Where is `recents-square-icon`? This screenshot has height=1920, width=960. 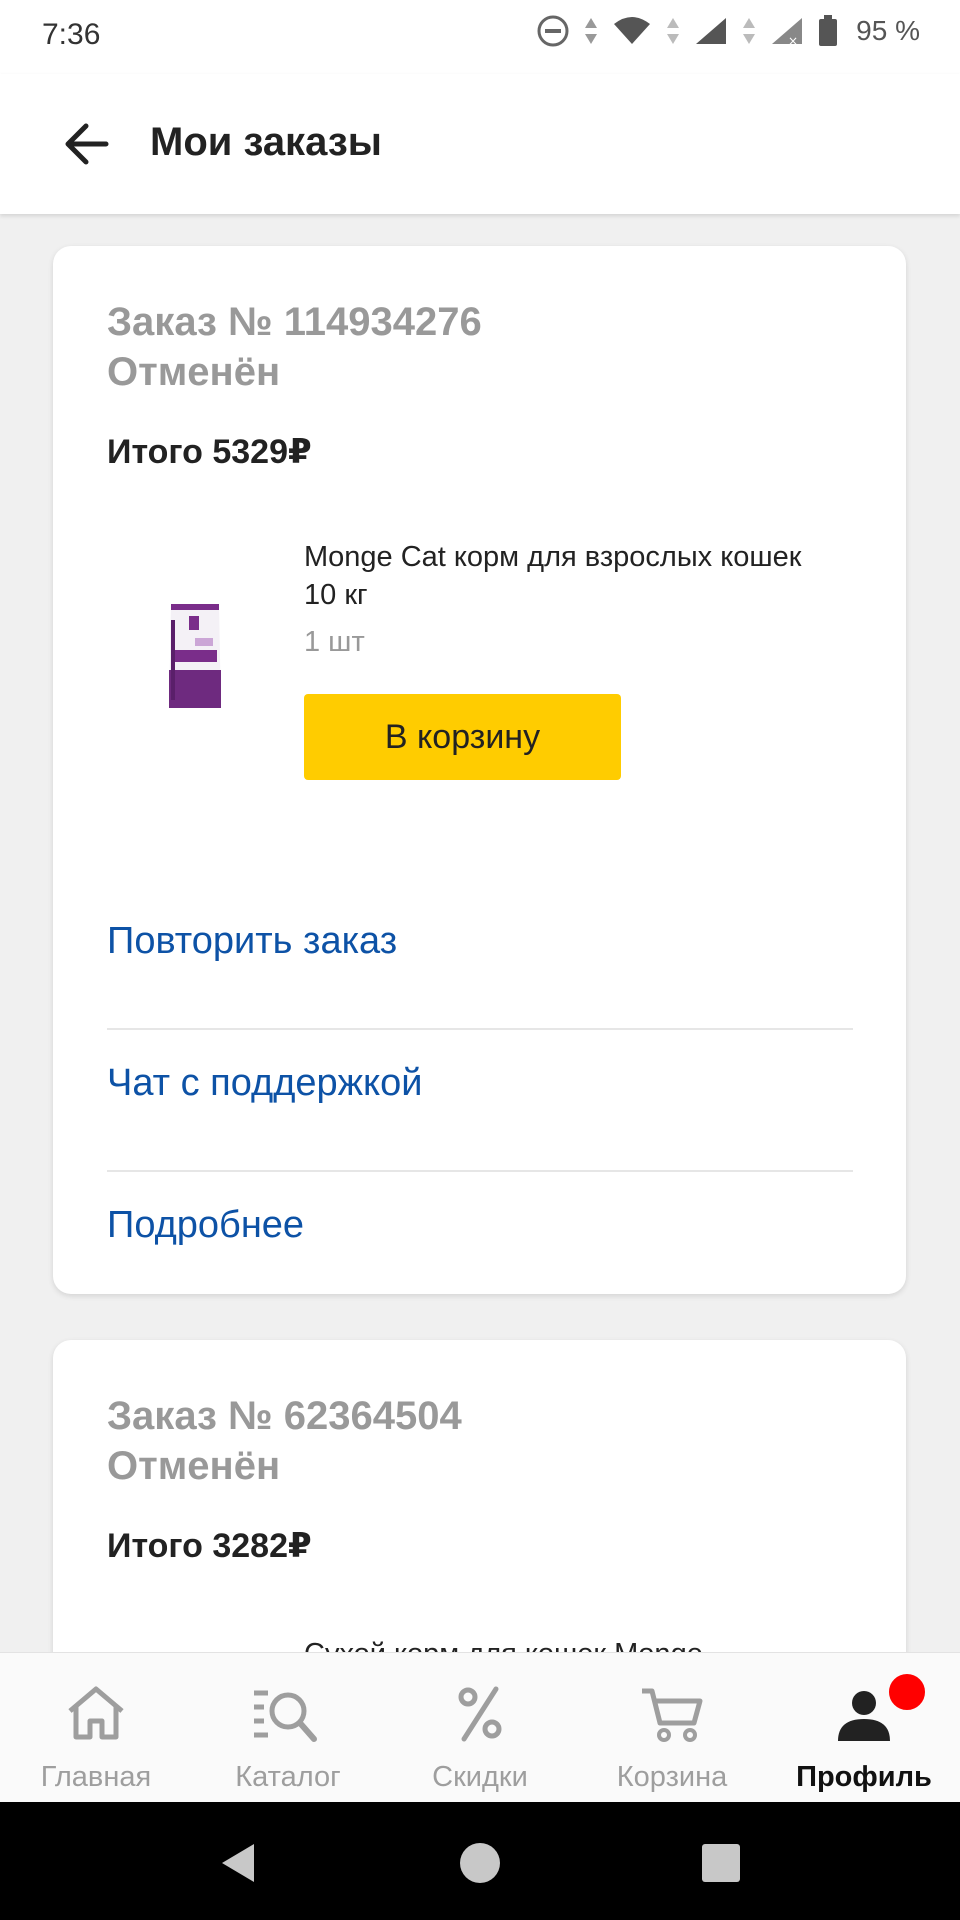
recents-square-icon is located at coordinates (721, 1863).